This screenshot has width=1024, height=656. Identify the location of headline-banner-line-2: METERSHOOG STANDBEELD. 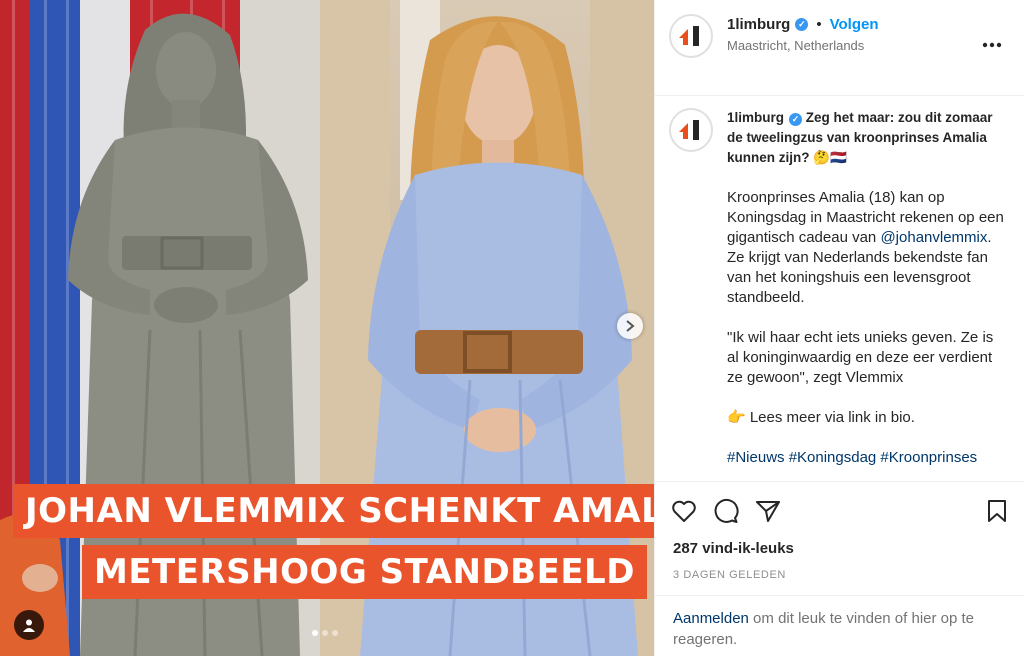
(364, 572).